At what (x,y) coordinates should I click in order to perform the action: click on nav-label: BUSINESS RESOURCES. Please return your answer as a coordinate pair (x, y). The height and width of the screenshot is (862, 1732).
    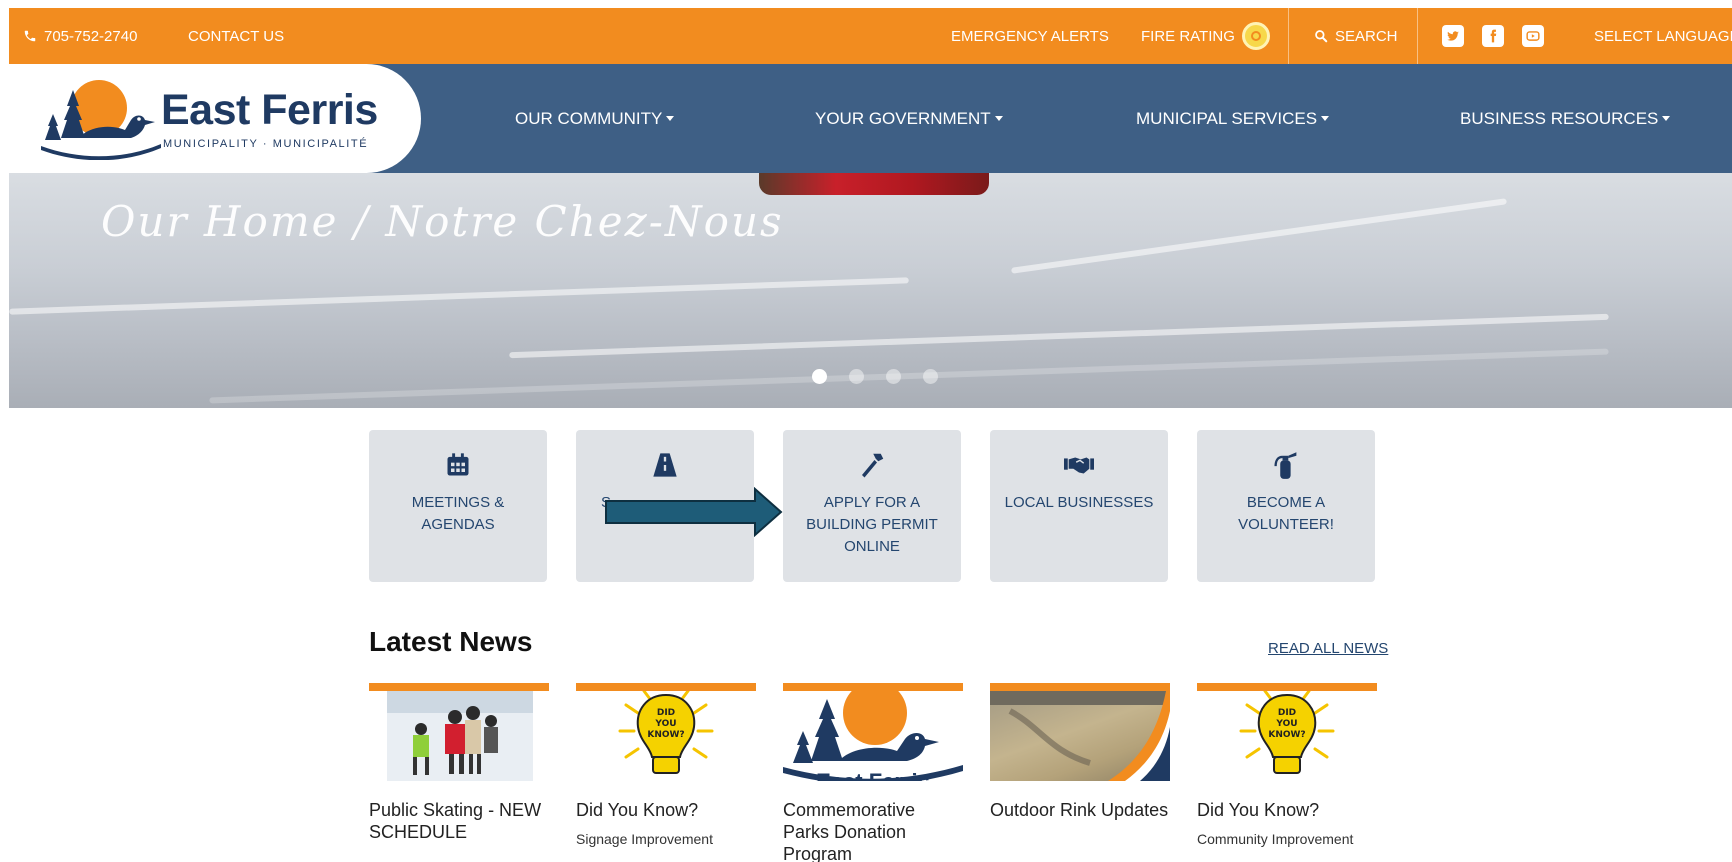
    Looking at the image, I should click on (1559, 118).